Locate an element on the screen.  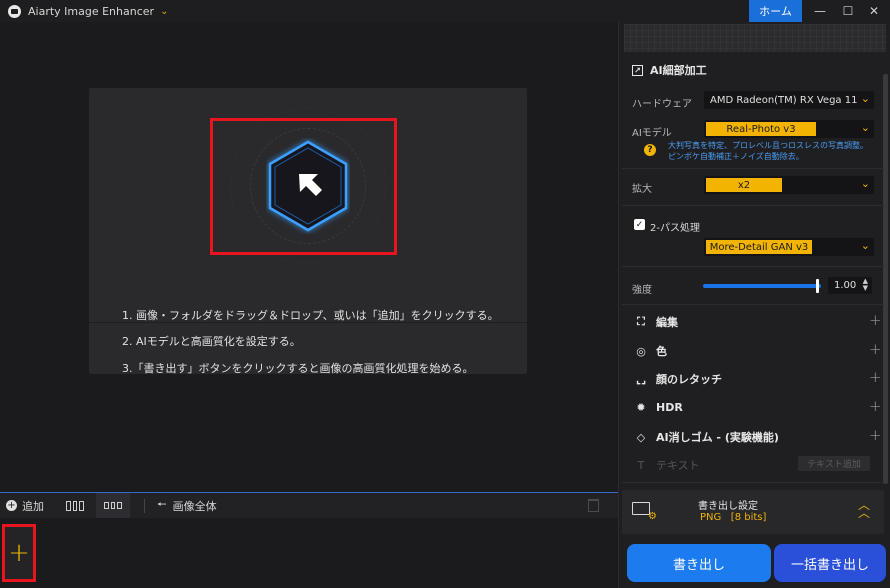
hardware-value: AMD Radeon(TM) RX Vega 11 Graphi is located at coordinates (784, 100).